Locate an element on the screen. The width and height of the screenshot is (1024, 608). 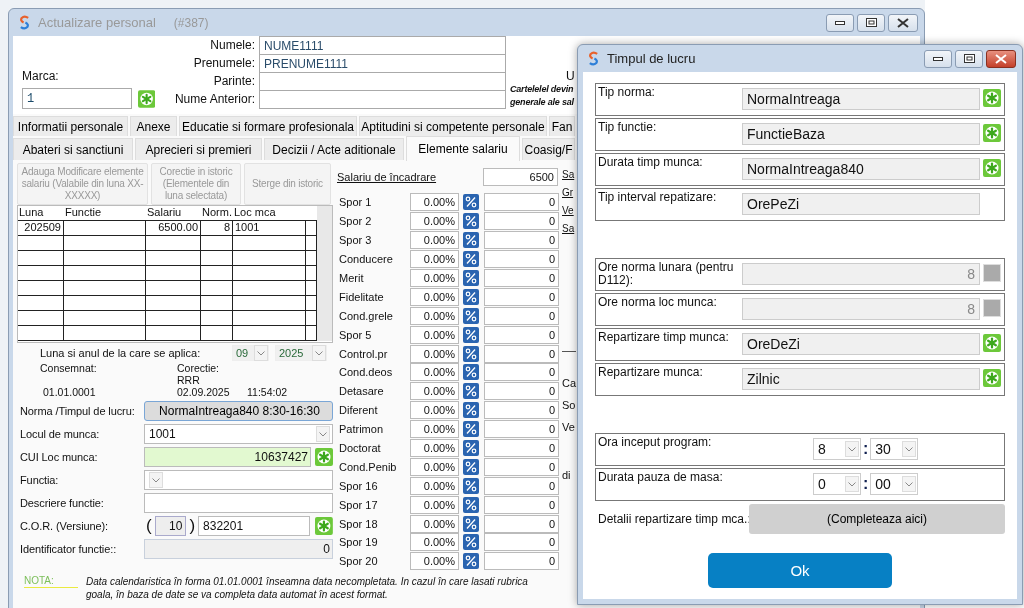
input-field: NormaIntreaga is located at coordinates (861, 99).